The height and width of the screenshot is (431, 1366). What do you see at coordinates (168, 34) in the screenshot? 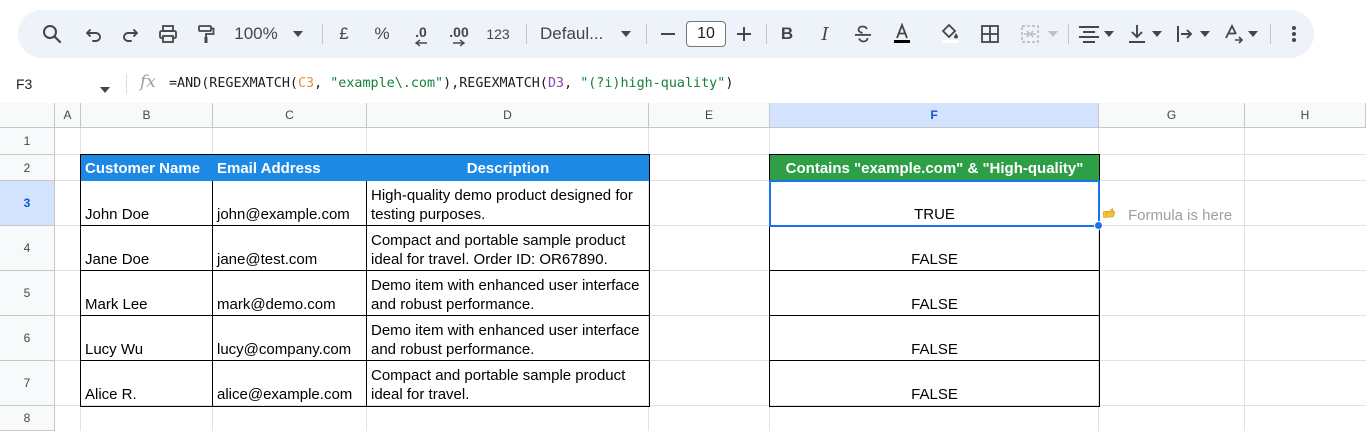
I see `print-icon` at bounding box center [168, 34].